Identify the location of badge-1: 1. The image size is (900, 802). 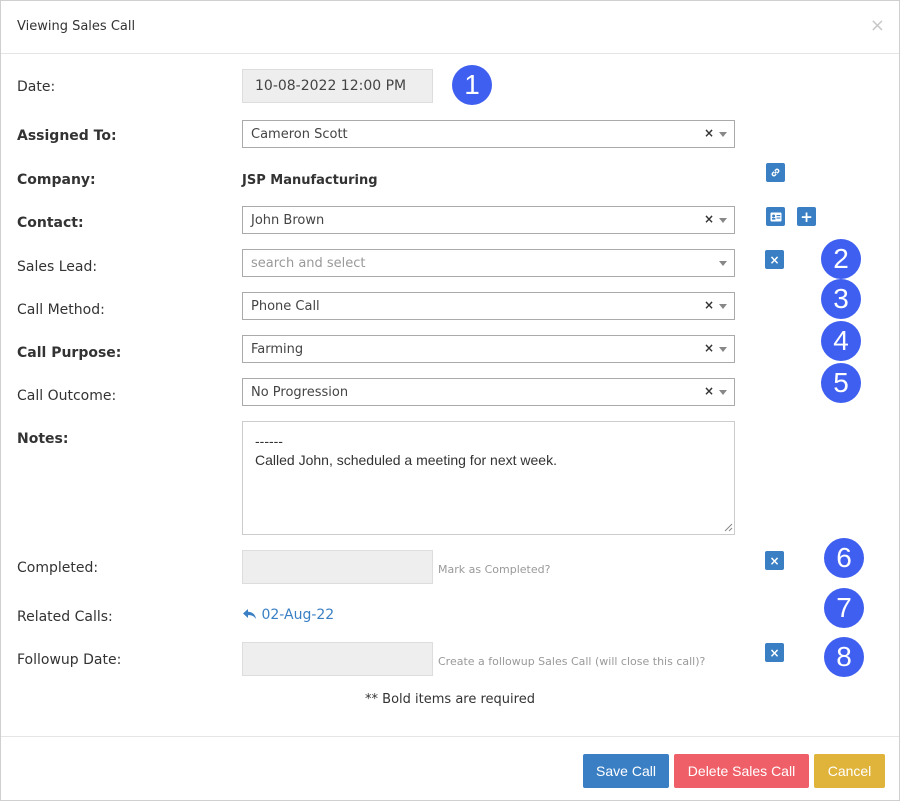
(472, 85).